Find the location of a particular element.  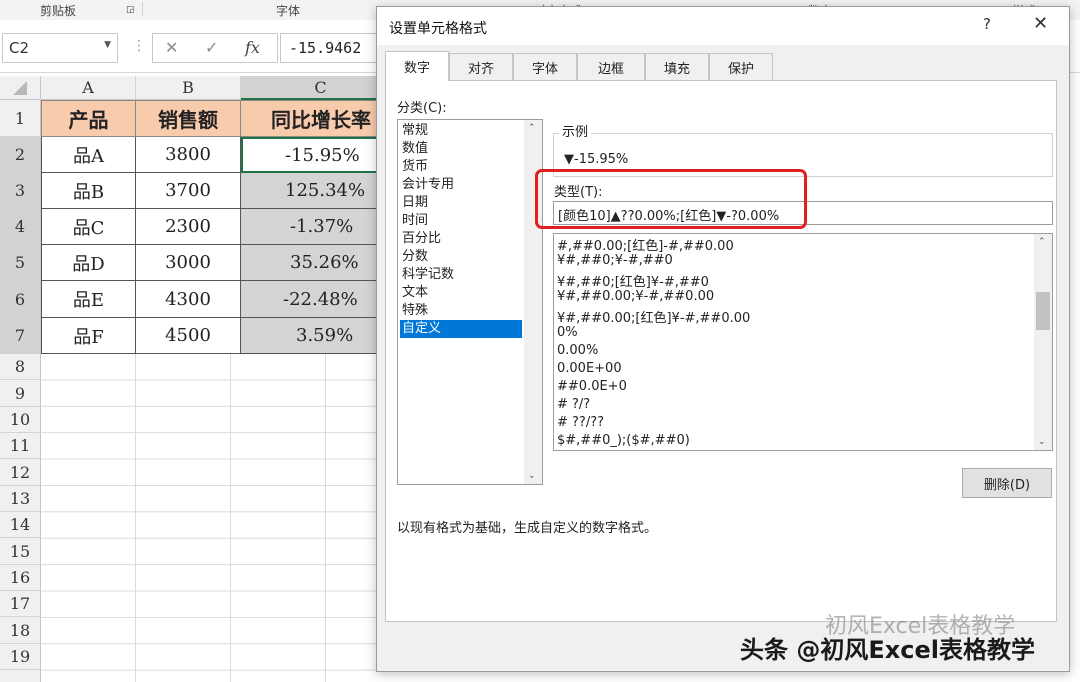

row-header-10: 10 is located at coordinates (20, 420).